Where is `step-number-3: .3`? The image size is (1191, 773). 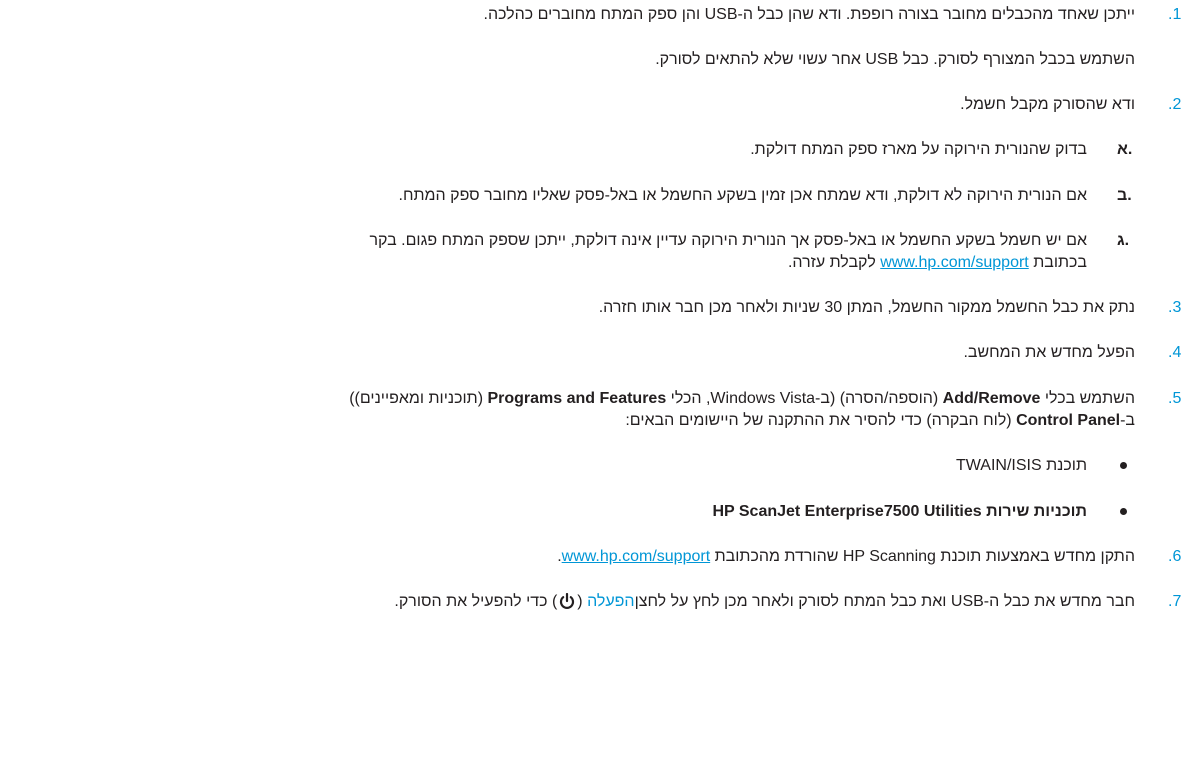 step-number-3: .3 is located at coordinates (1175, 307).